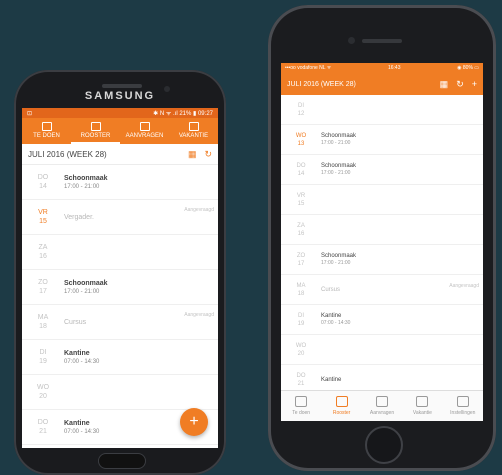 The height and width of the screenshot is (475, 502). I want to click on tab-vakantie: VAKANTIE, so click(193, 131).